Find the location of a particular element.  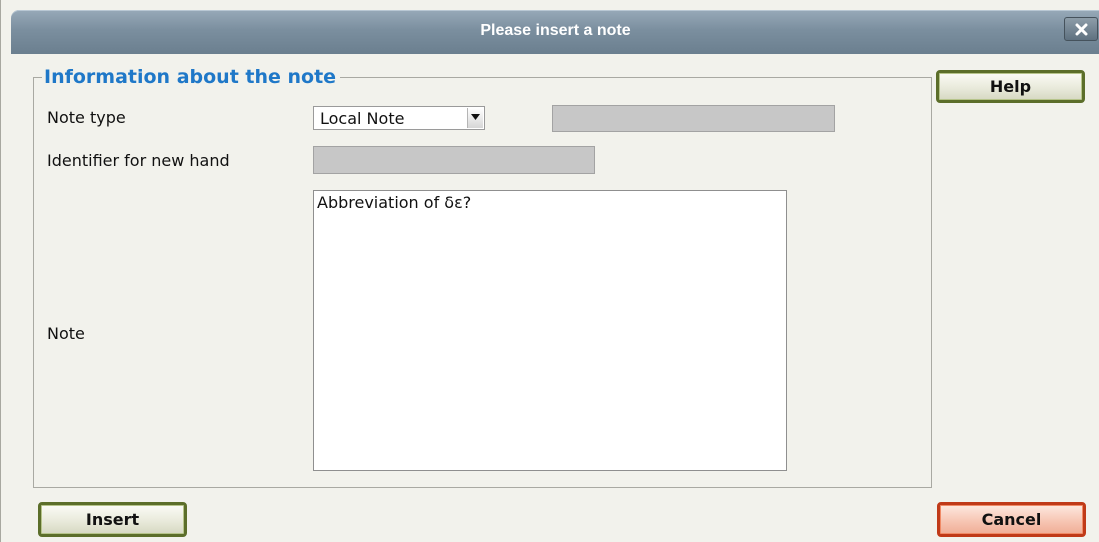

note-type-extra-field is located at coordinates (693, 118).